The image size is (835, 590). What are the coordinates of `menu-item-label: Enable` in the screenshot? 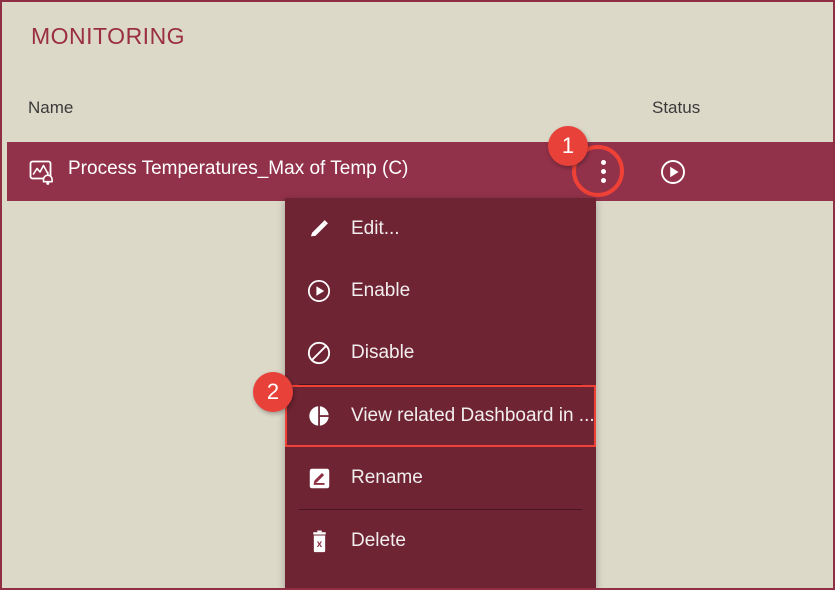 It's located at (381, 290).